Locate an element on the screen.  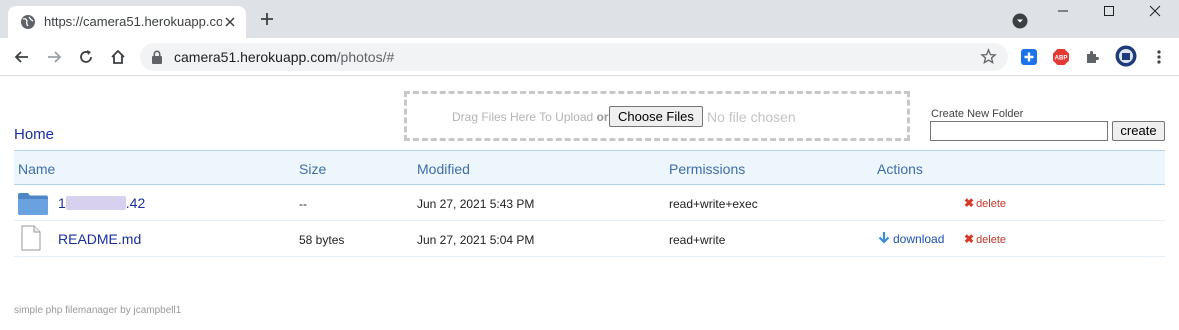
folder-name-prefix: 1 is located at coordinates (62, 203).